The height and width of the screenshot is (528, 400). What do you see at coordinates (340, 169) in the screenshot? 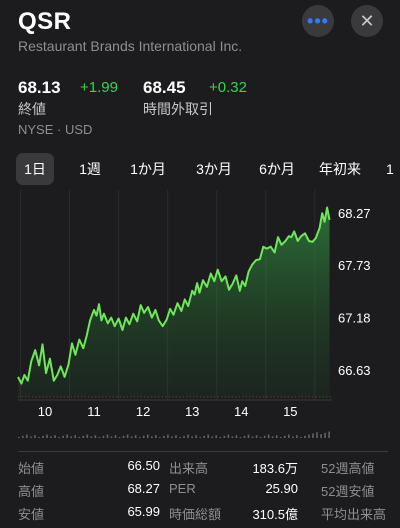
I see `tab-ytd: 年初来` at bounding box center [340, 169].